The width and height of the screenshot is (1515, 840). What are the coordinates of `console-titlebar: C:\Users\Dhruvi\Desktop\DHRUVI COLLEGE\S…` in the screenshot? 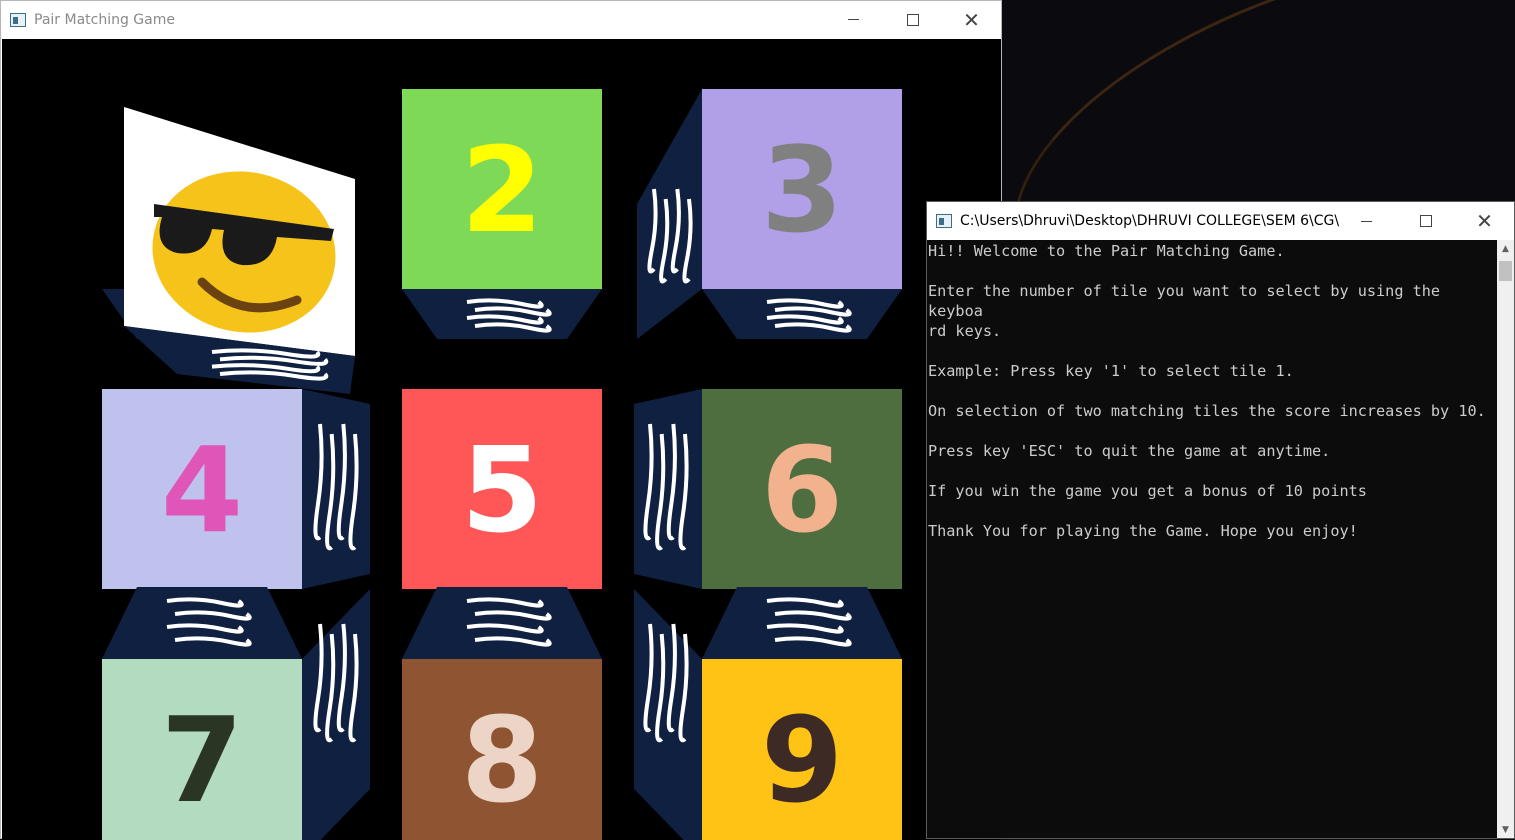 It's located at (1220, 221).